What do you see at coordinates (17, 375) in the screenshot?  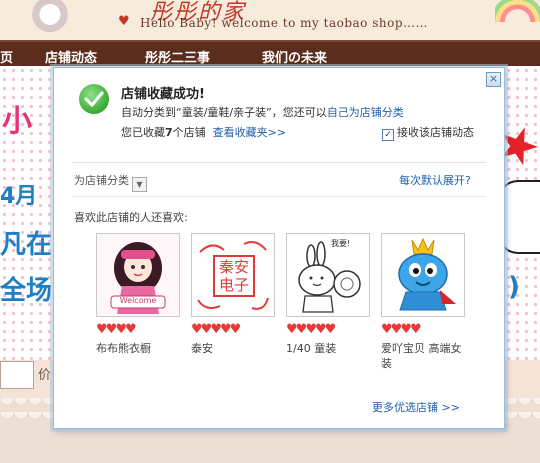 I see `price-input` at bounding box center [17, 375].